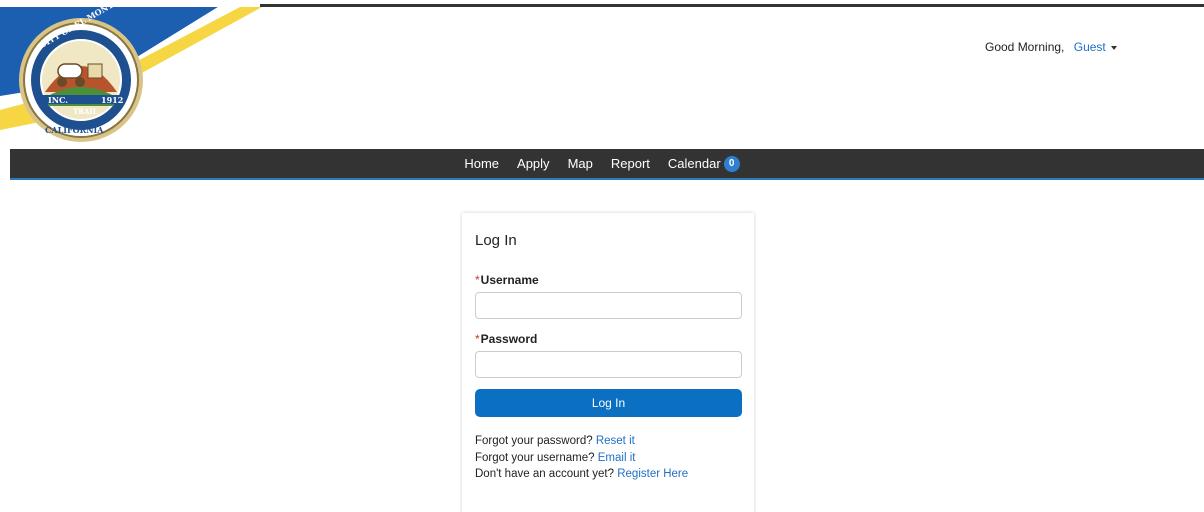  Describe the element at coordinates (545, 474) in the screenshot. I see `no-account-text: Don't have an account yet?` at that location.